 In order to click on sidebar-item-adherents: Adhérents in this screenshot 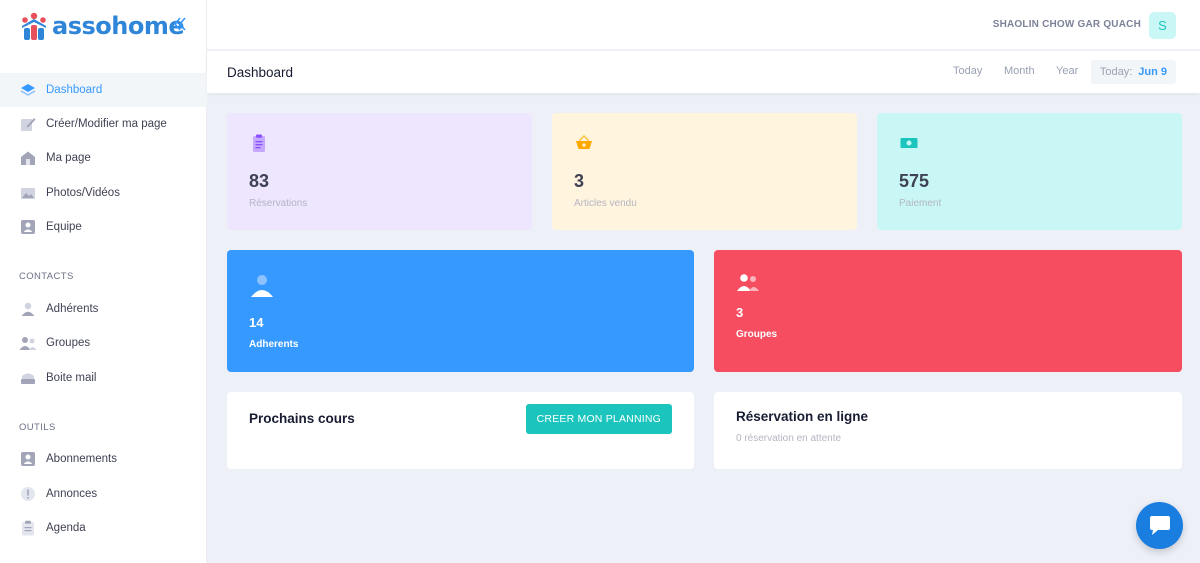, I will do `click(103, 309)`.